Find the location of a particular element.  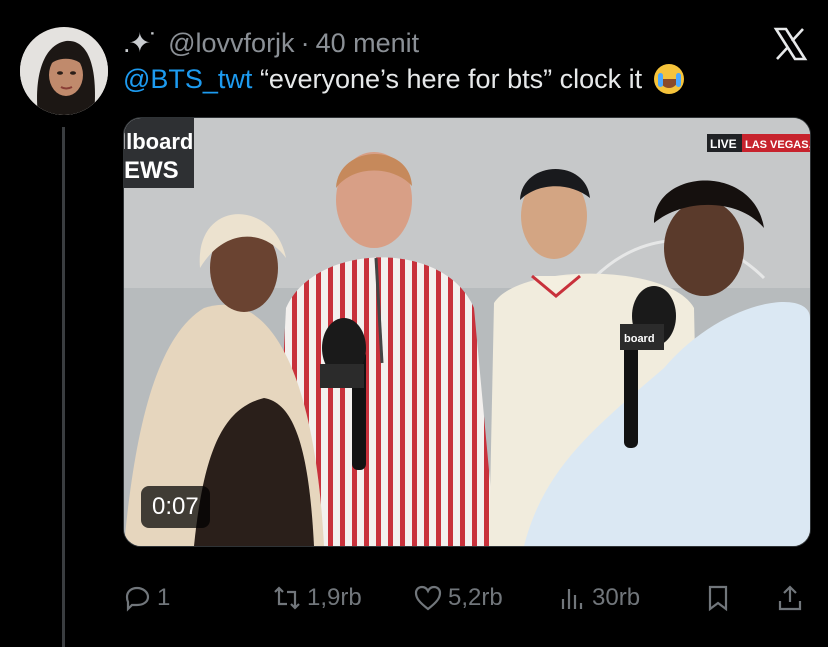

display-name: .✦˙ is located at coordinates (140, 43).